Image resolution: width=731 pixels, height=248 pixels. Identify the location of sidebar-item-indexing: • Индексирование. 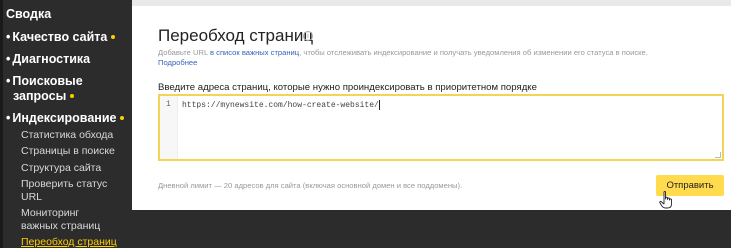
(65, 118).